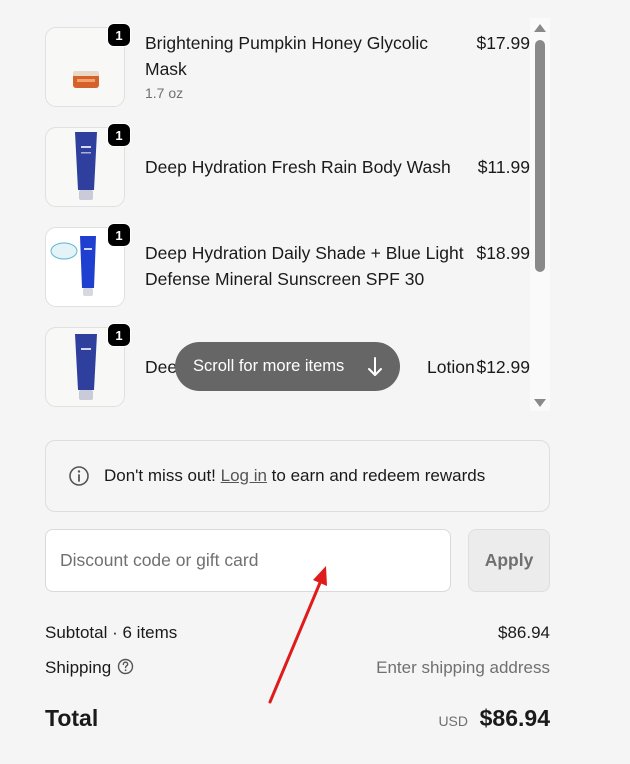 Image resolution: width=630 pixels, height=764 pixels. I want to click on subtotal-value: $86.94, so click(524, 632).